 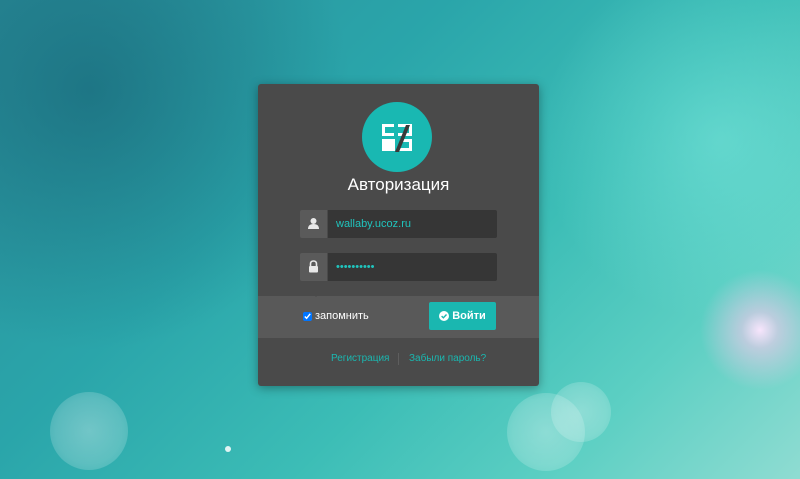 What do you see at coordinates (342, 316) in the screenshot?
I see `remember-label: запомнить` at bounding box center [342, 316].